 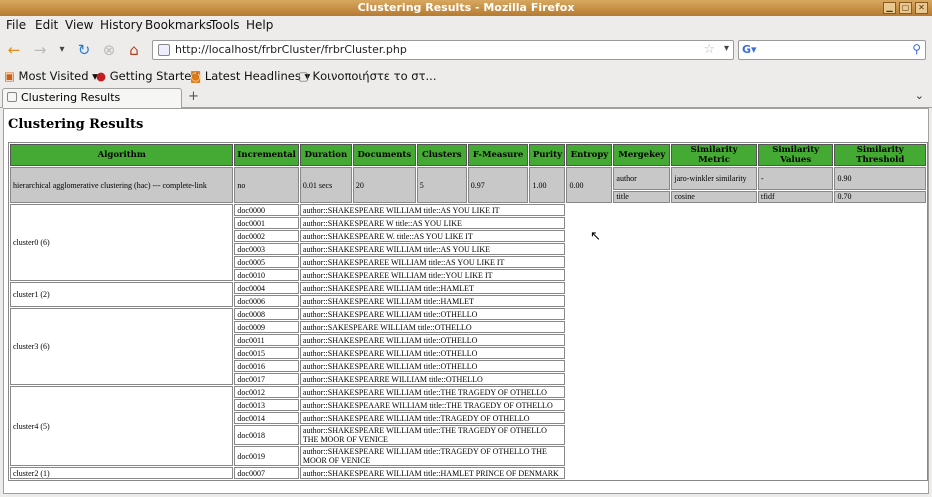 I want to click on doc-record-cell: author::SHAKESPEARE W title::AS YOU LIKE, so click(x=432, y=223).